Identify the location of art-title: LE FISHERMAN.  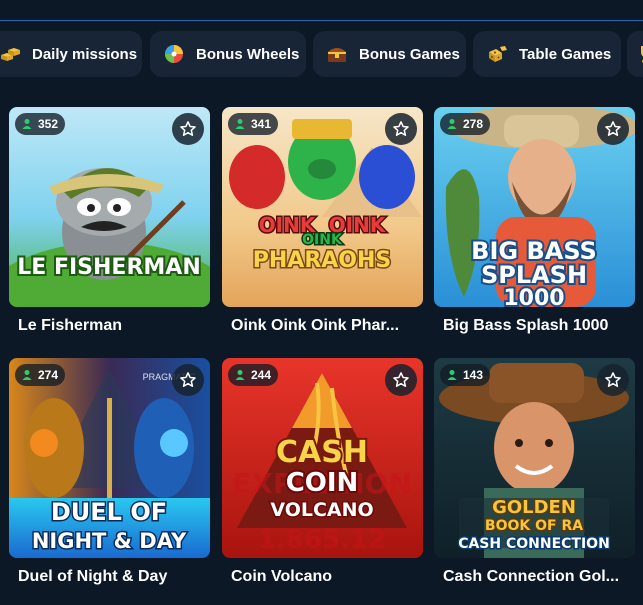
(108, 267).